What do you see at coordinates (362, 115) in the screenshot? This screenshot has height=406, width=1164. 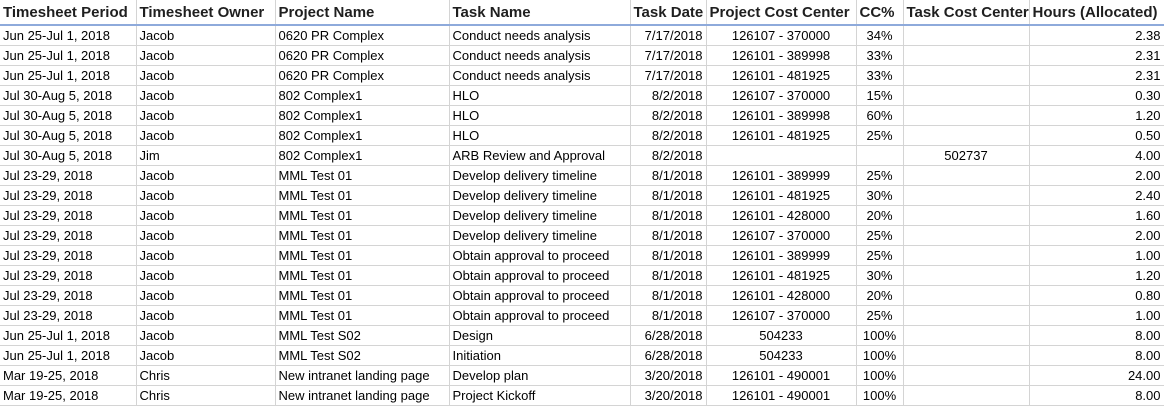 I see `cell-project-name: 802 Complex1` at bounding box center [362, 115].